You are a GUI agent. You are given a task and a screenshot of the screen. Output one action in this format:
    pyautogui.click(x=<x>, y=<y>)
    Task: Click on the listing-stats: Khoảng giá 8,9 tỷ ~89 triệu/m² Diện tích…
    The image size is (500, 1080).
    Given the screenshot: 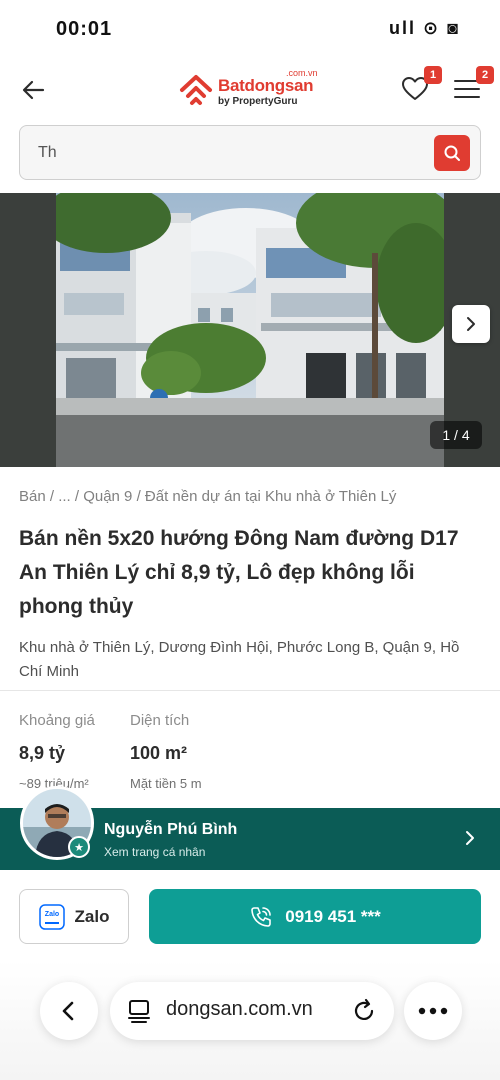 What is the action you would take?
    pyautogui.click(x=249, y=757)
    